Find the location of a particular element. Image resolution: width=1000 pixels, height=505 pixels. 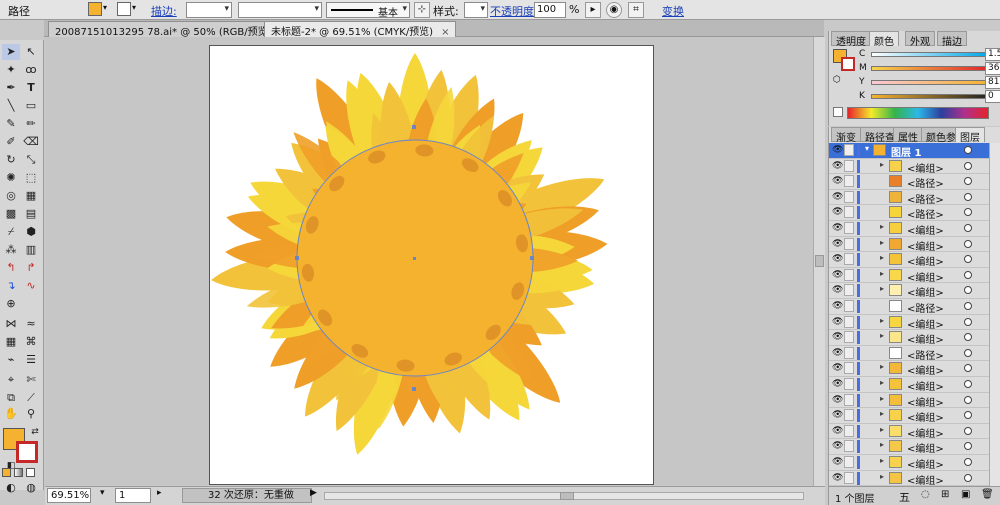

status-menu-icon: ▶ is located at coordinates (313, 493).